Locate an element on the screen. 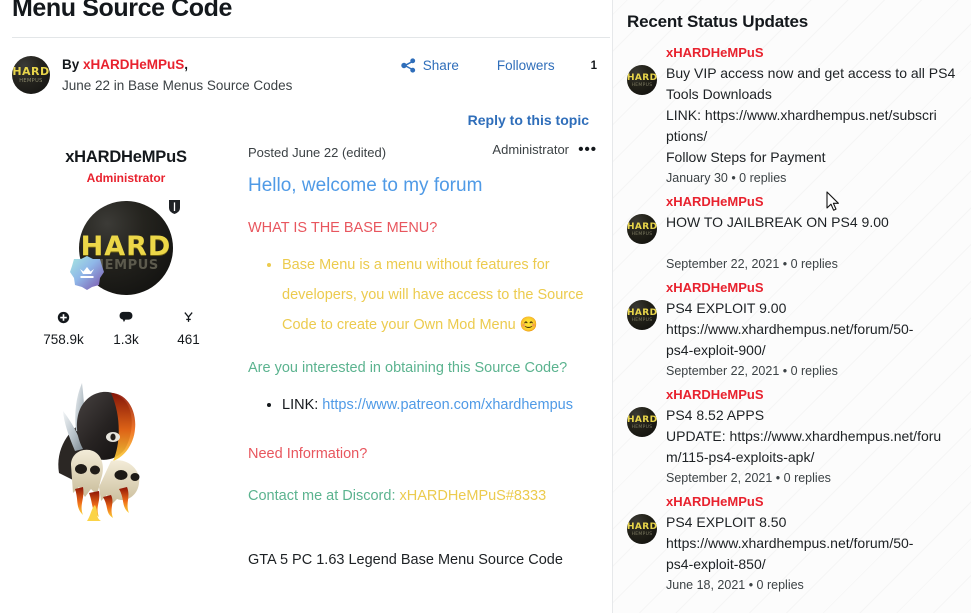  status-line: PS4 EXPLOIT 8.50 is located at coordinates (726, 522).